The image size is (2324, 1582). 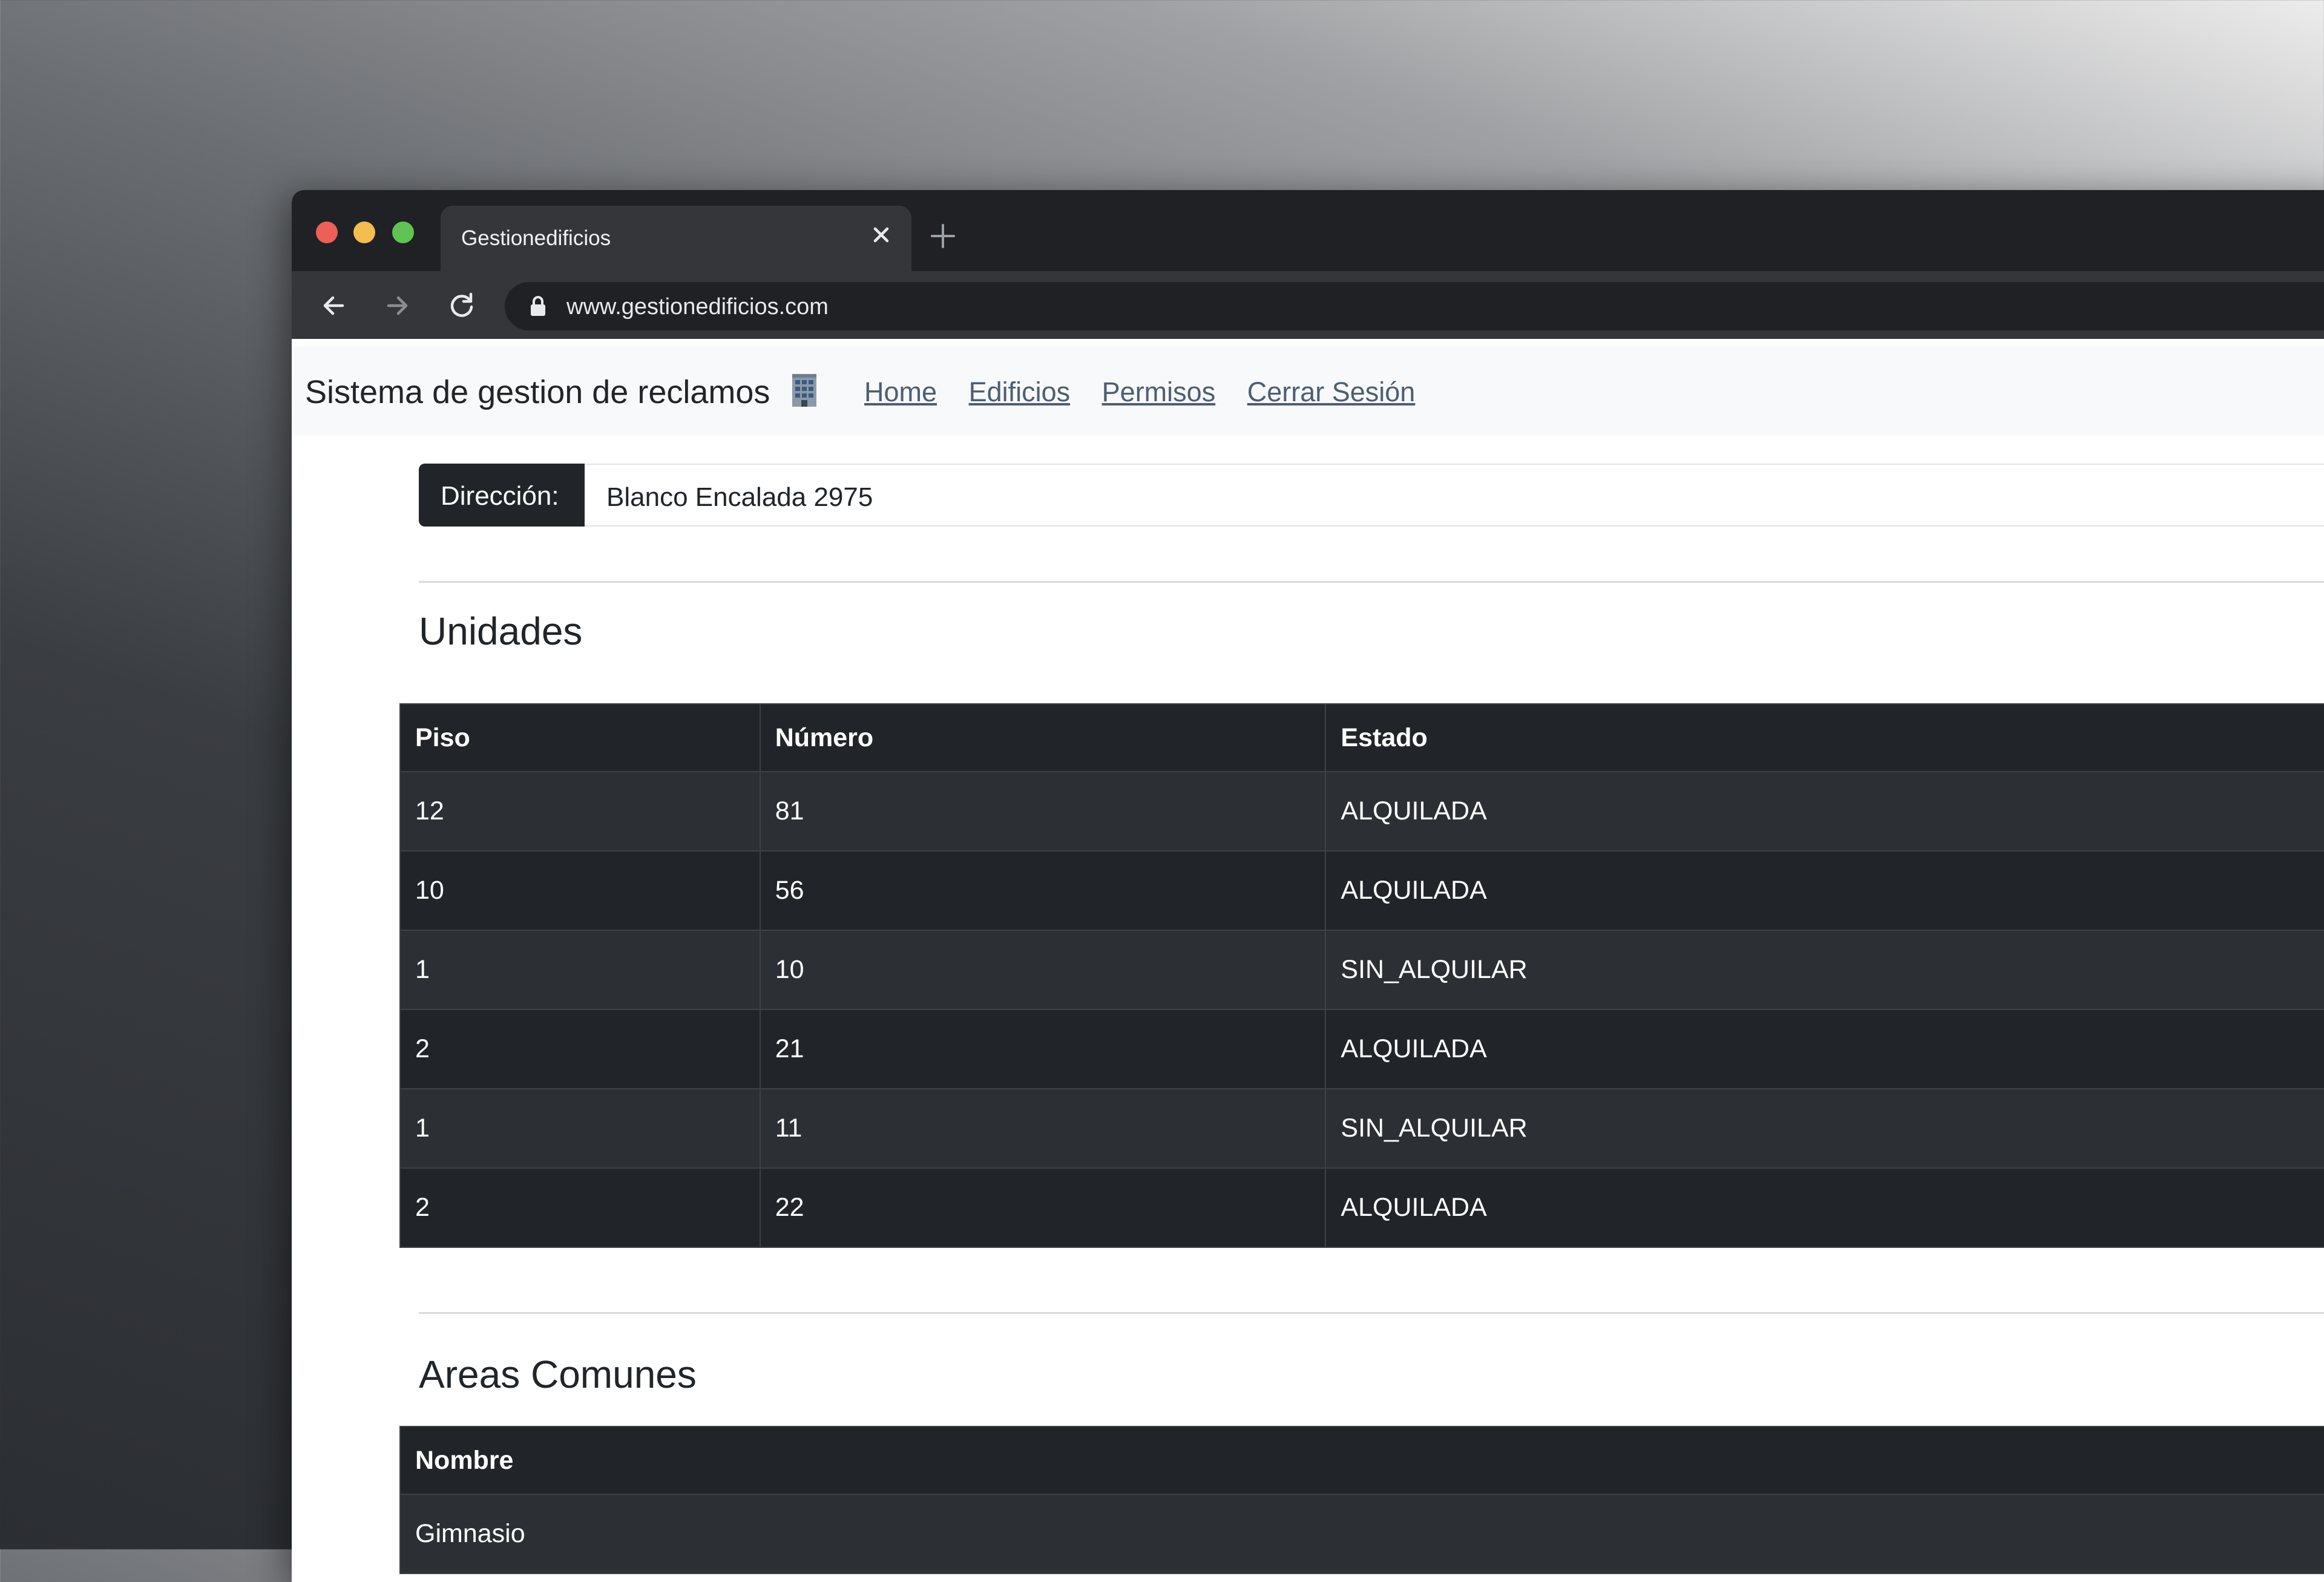 What do you see at coordinates (537, 392) in the screenshot?
I see `brand-text: Sistema de gestion de reclamos` at bounding box center [537, 392].